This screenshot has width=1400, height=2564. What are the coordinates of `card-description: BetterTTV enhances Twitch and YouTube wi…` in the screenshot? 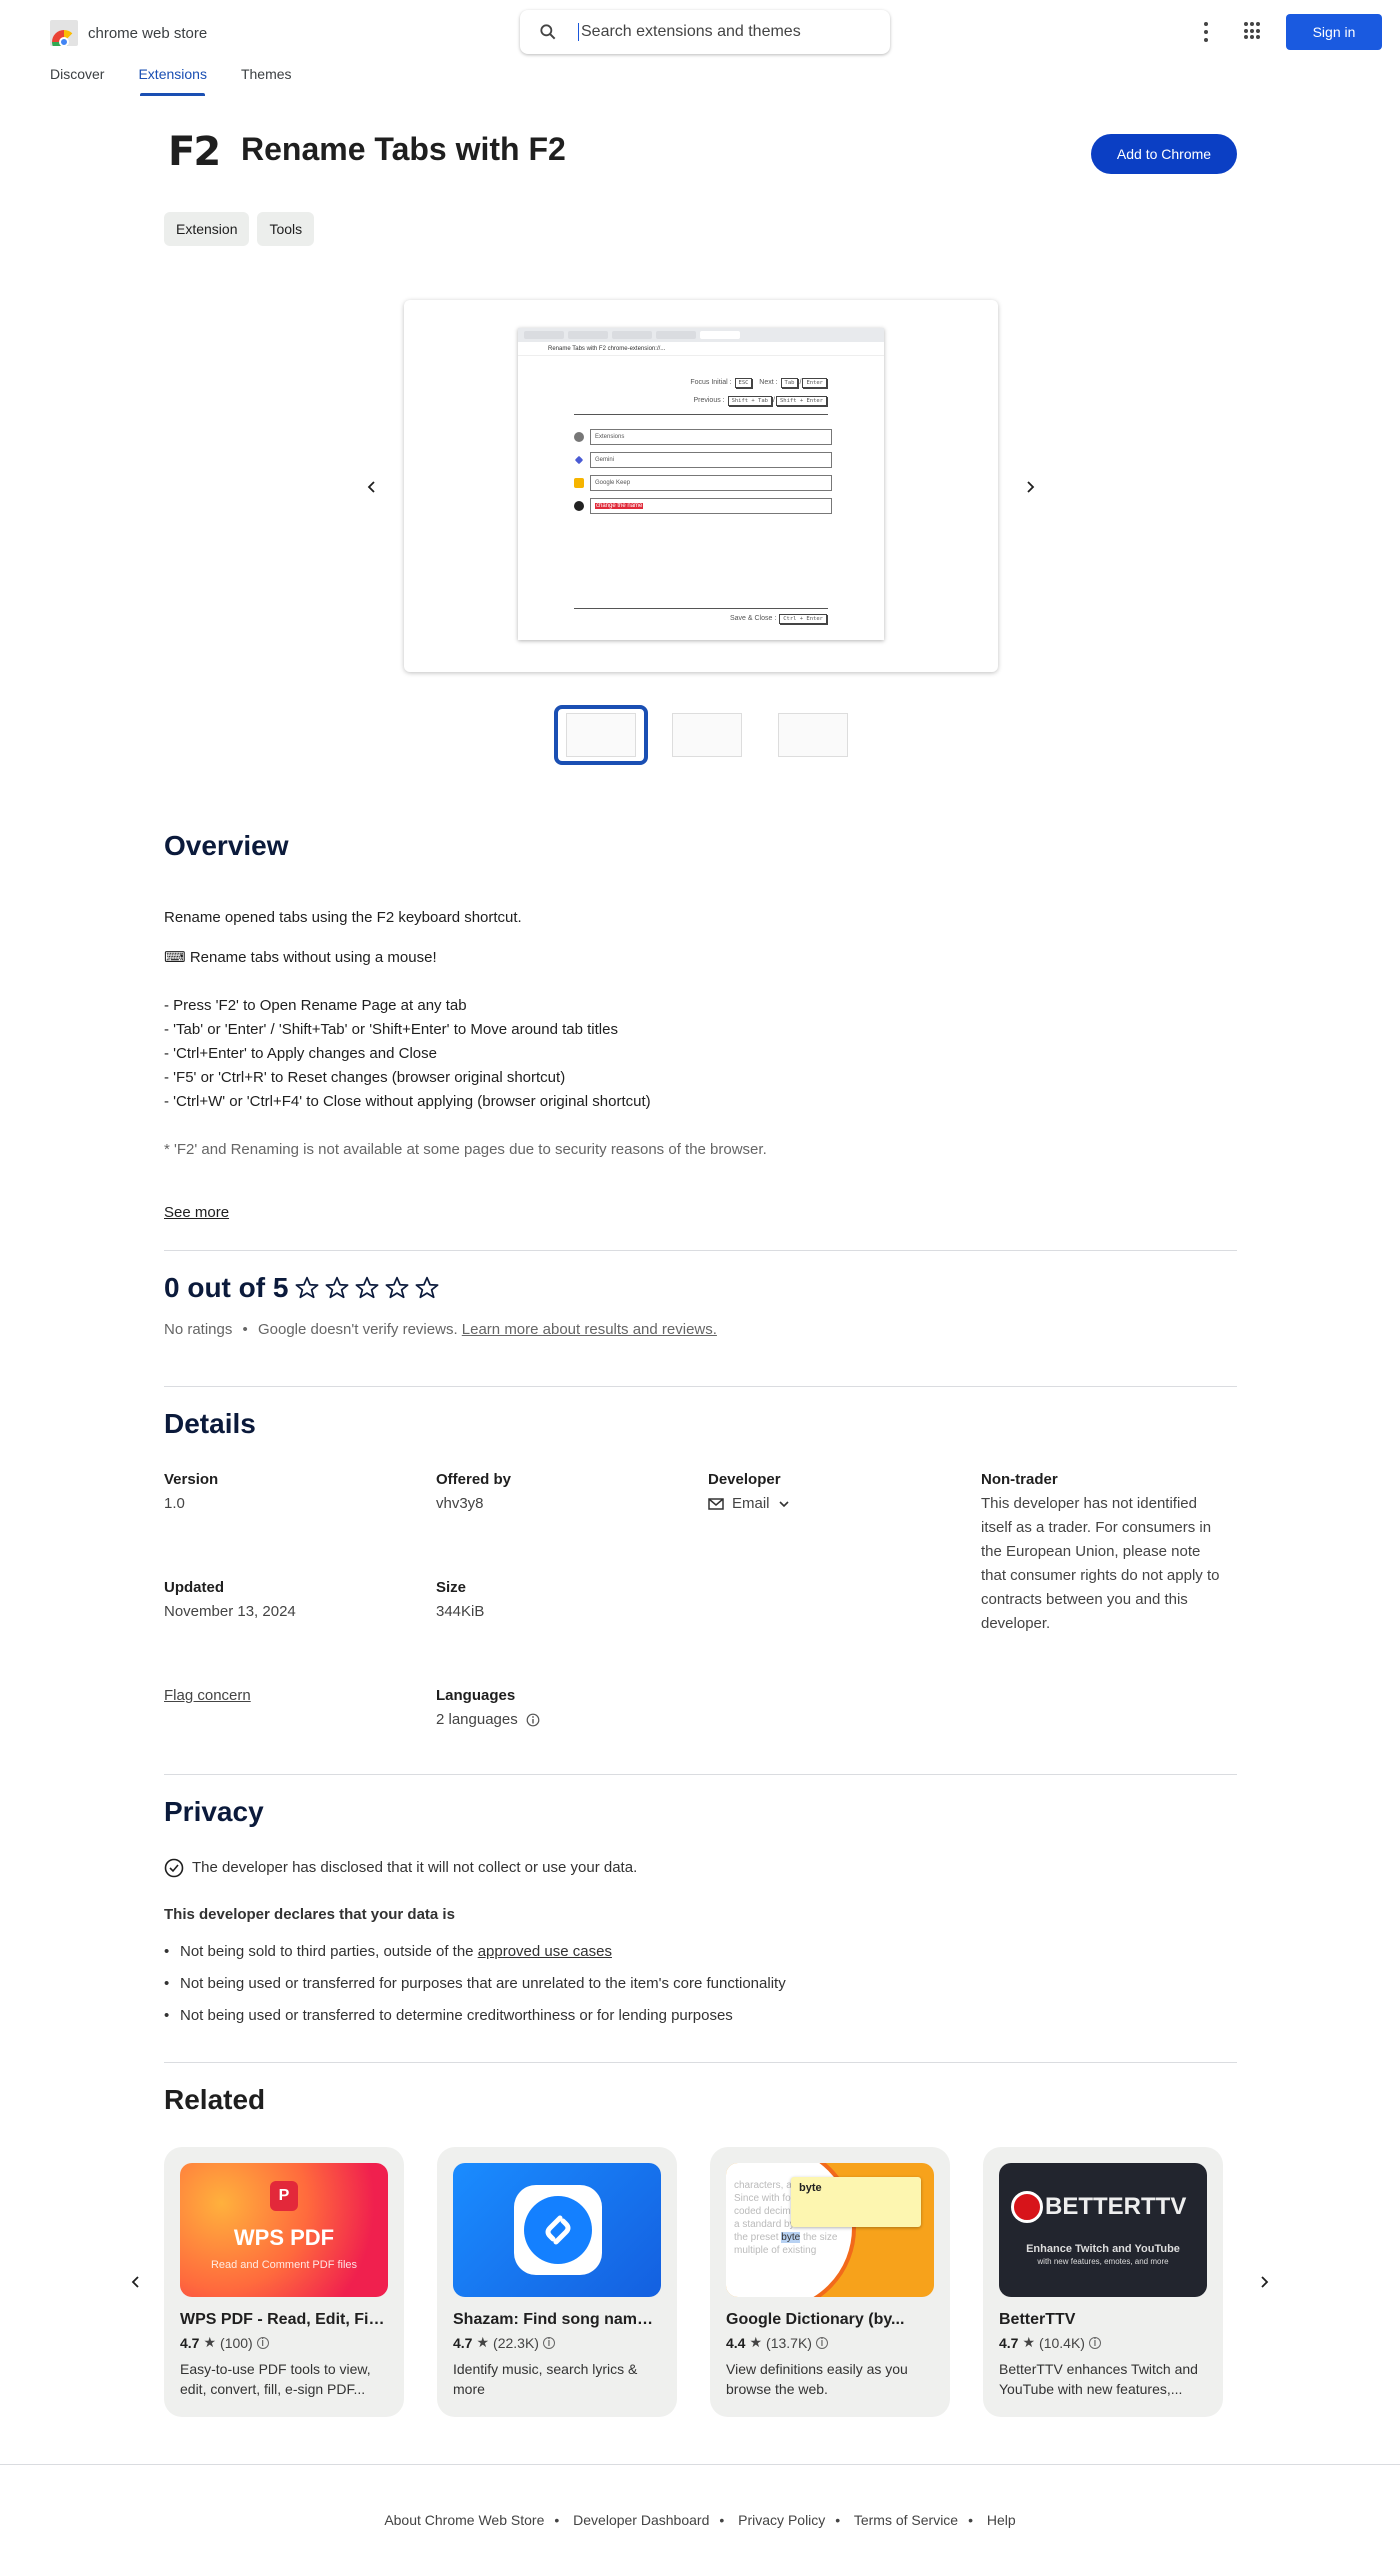 It's located at (1098, 2379).